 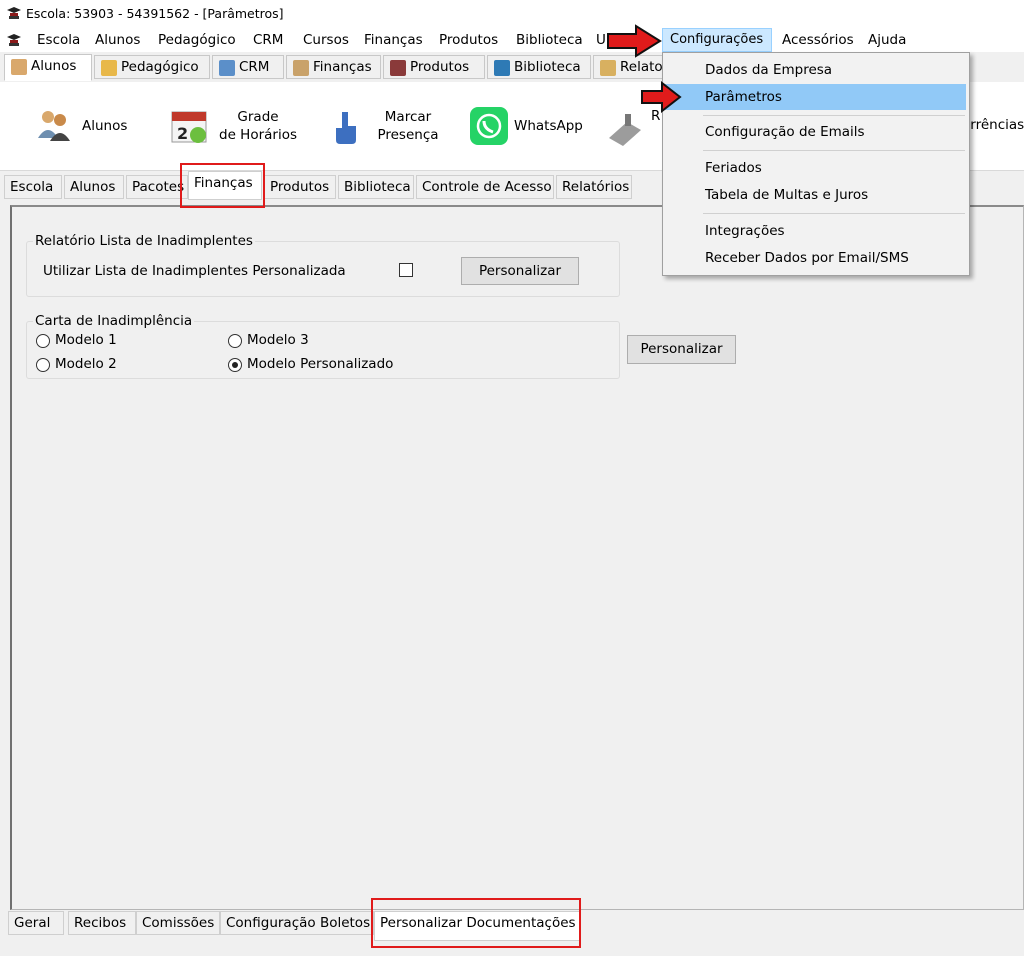 I want to click on menu-item-configuracao-de-emails: Configuração de Emails, so click(x=815, y=132).